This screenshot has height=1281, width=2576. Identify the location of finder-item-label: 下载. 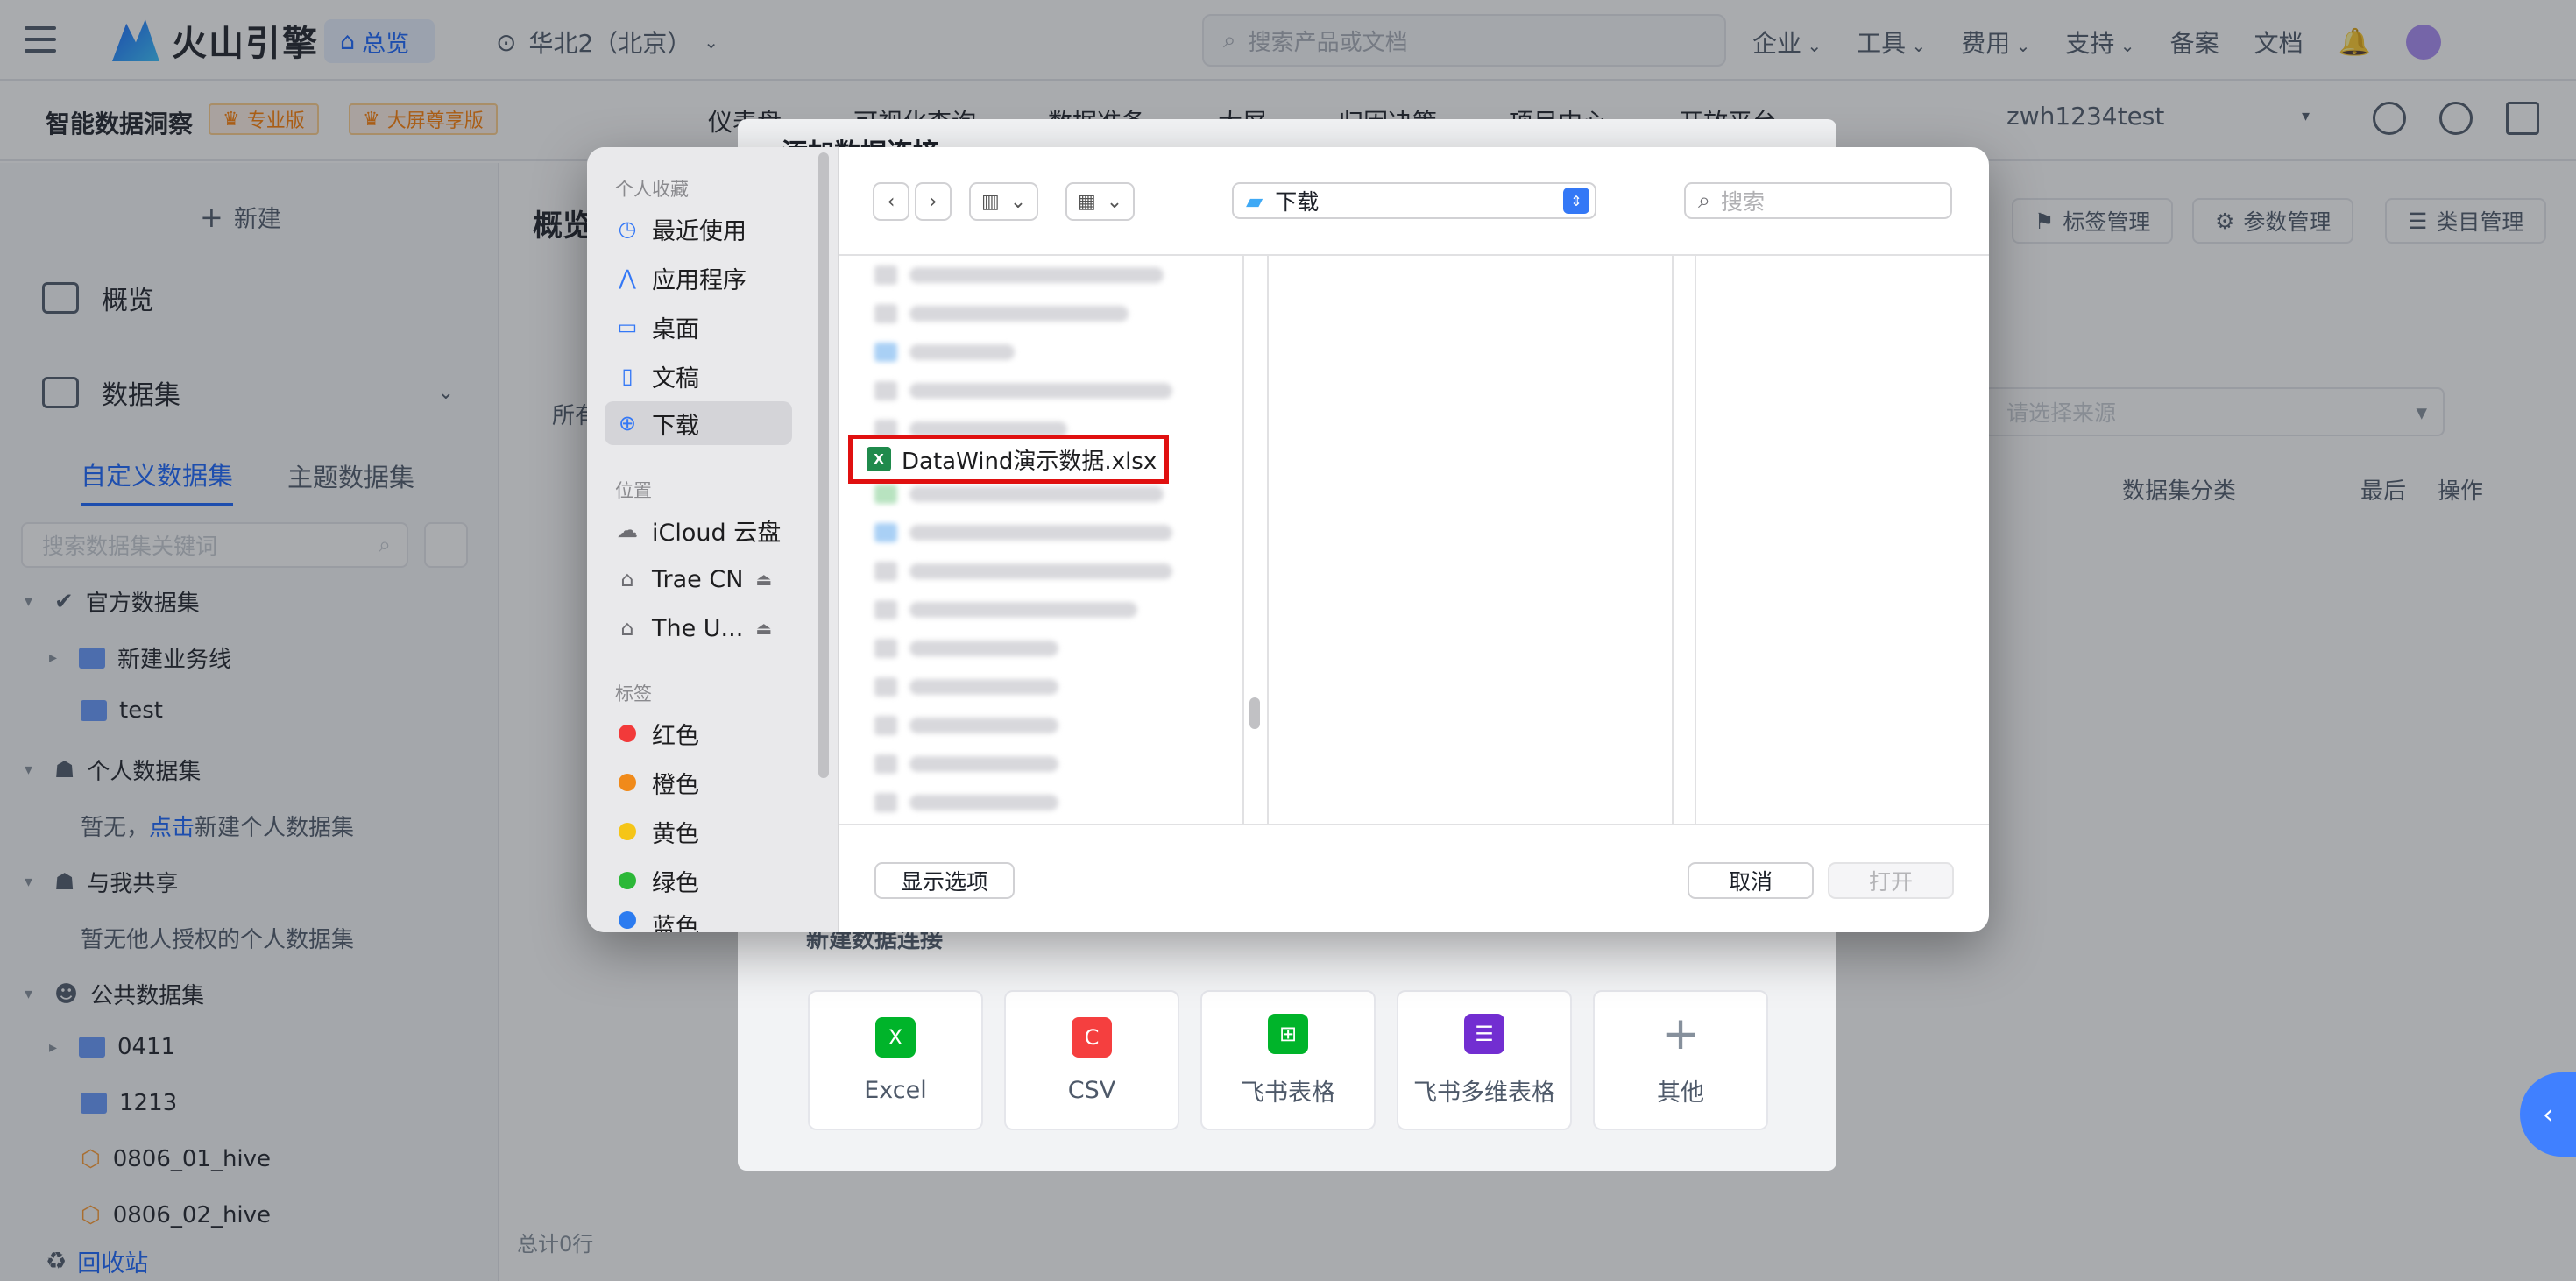
(675, 426).